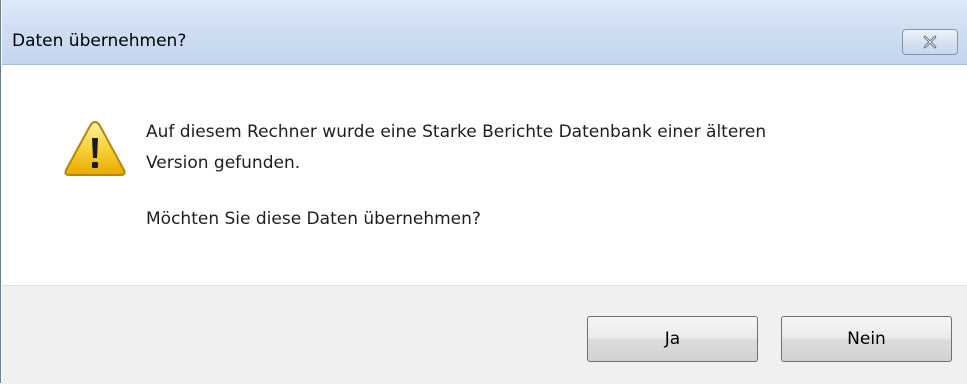  Describe the element at coordinates (223, 163) in the screenshot. I see `message-line-2: Version gefunden.` at that location.